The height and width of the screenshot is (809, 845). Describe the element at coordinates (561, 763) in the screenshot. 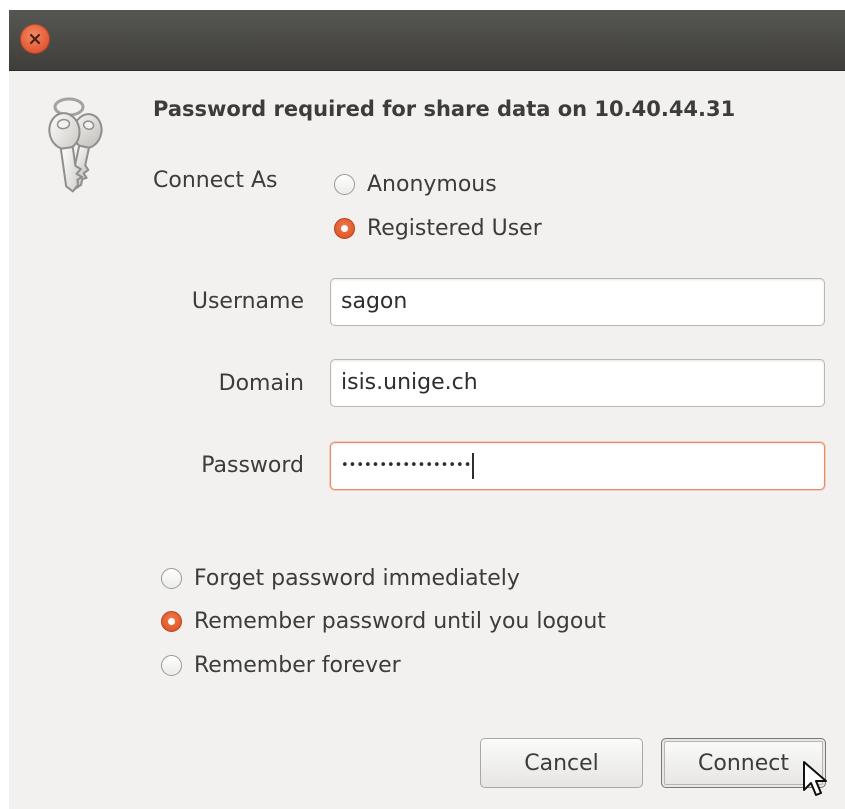

I see `cancel-button: Cancel` at that location.